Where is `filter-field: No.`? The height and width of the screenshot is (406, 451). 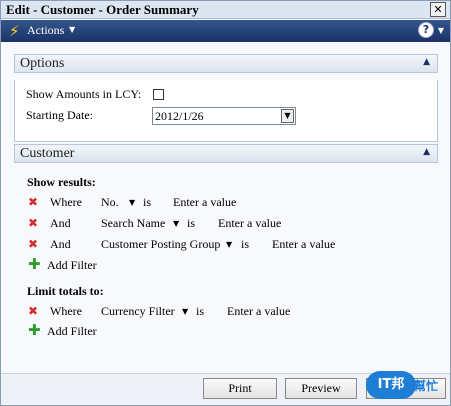
filter-field: No. is located at coordinates (110, 202).